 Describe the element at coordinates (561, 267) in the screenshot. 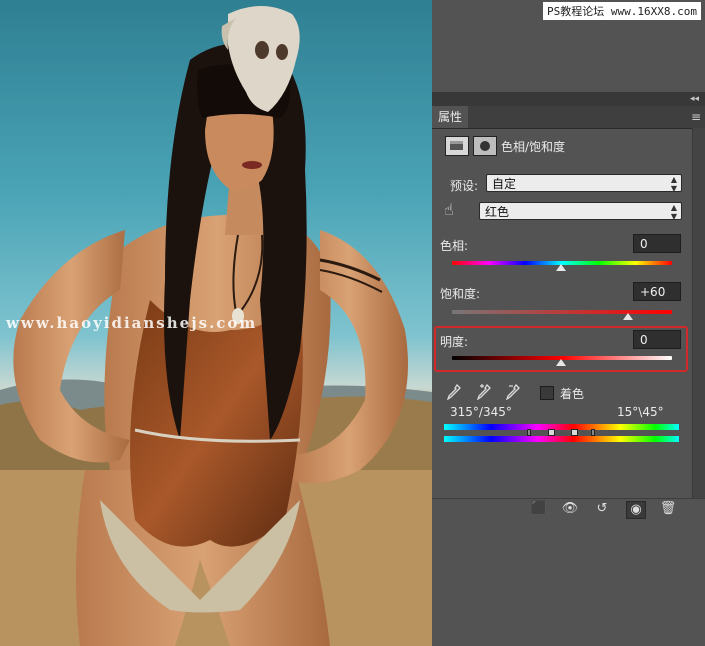

I see `hue-slider-thumb` at that location.